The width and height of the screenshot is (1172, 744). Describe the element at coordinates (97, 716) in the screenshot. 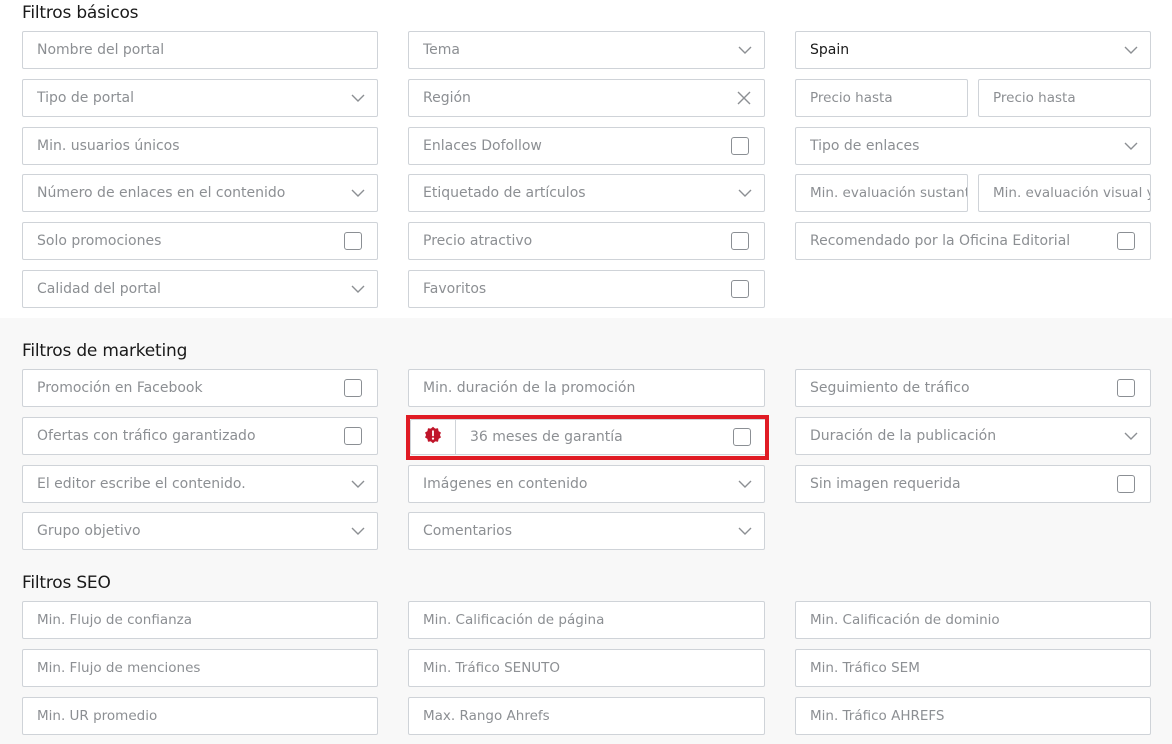

I see `ur-promedio-placeholder: Min. UR promedio` at that location.